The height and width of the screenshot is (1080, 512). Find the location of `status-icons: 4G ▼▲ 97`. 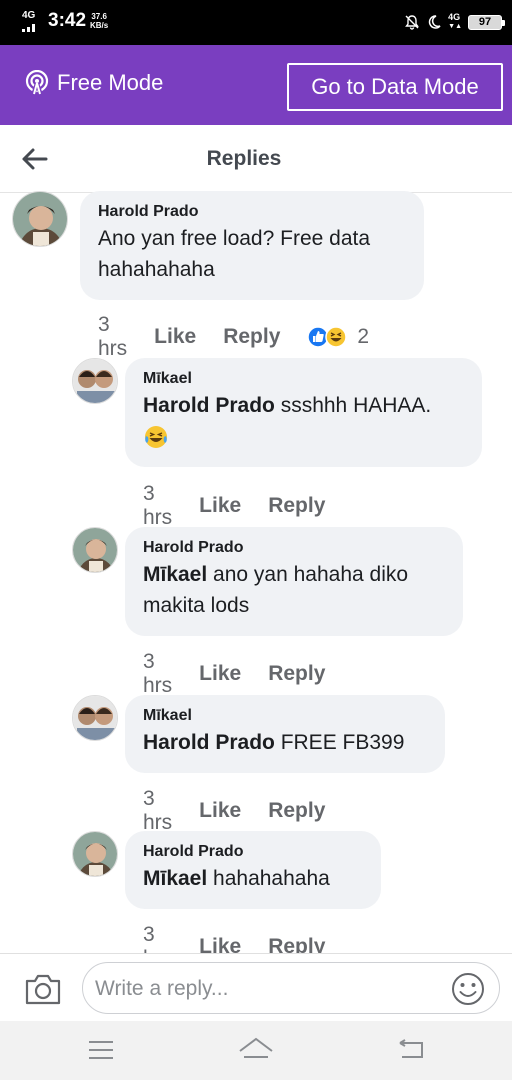

status-icons: 4G ▼▲ 97 is located at coordinates (454, 22).